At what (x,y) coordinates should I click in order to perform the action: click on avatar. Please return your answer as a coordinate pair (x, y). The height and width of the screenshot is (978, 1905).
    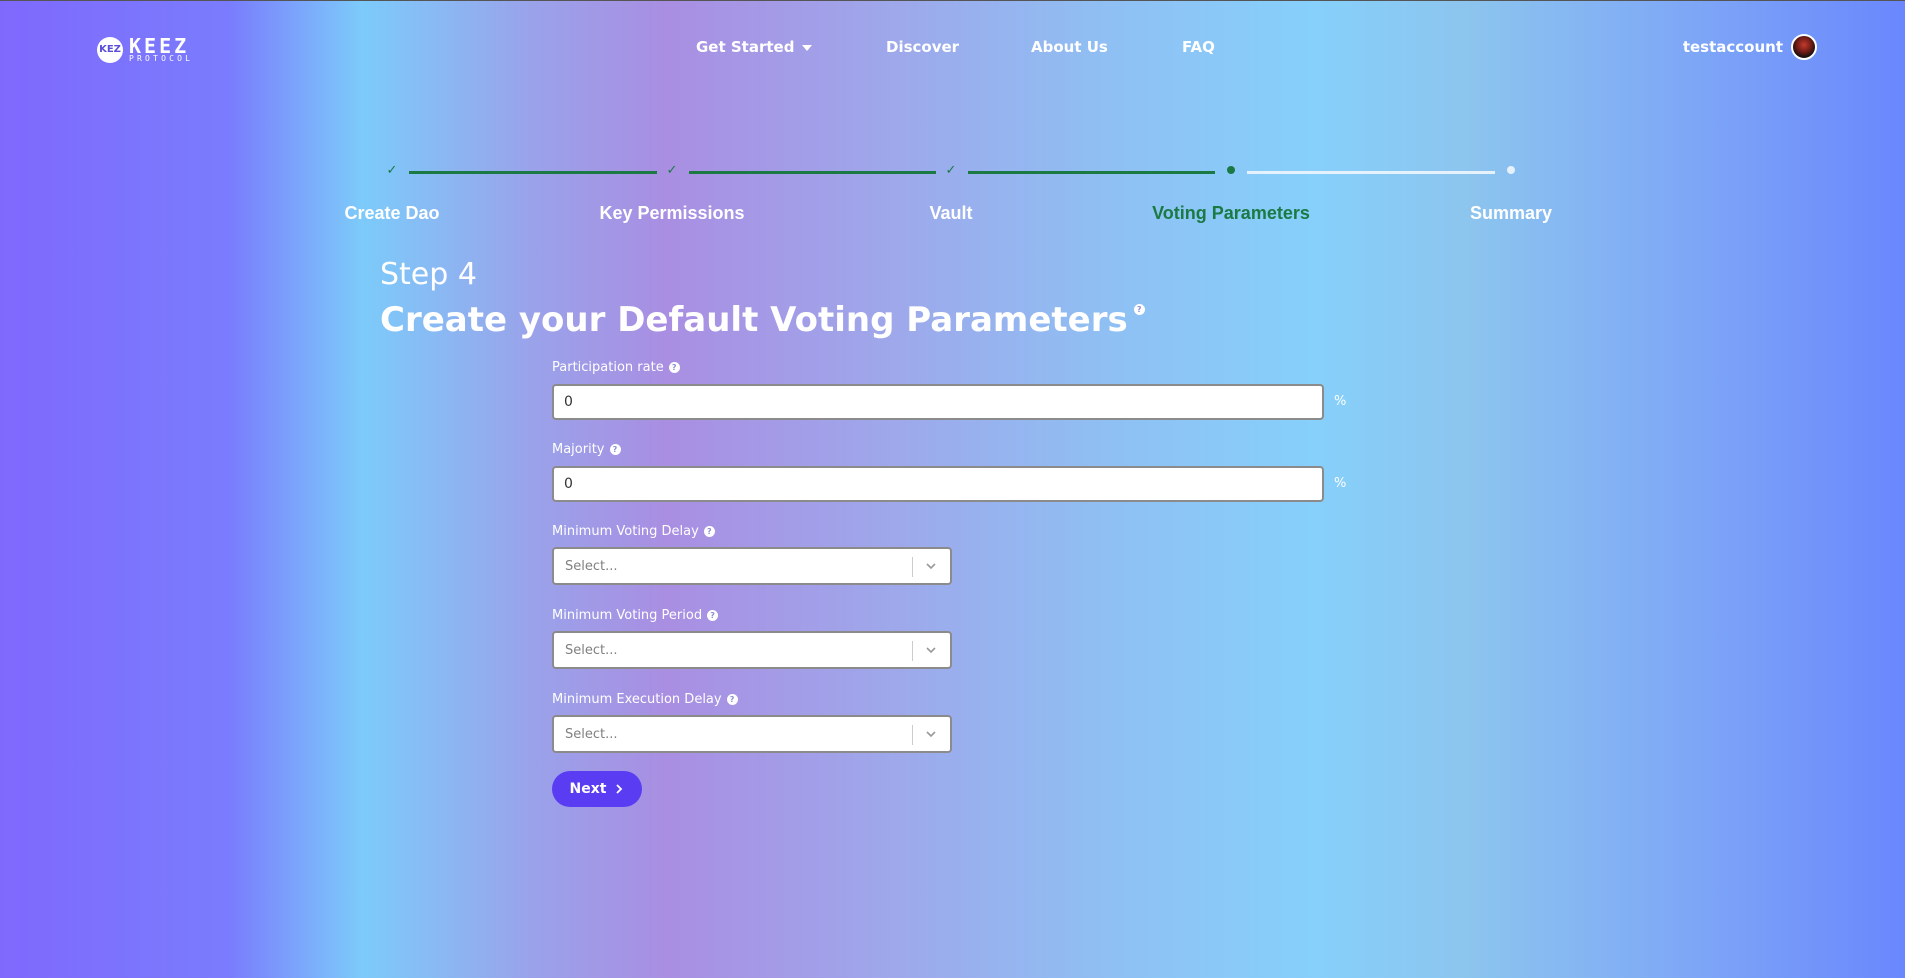
    Looking at the image, I should click on (1804, 47).